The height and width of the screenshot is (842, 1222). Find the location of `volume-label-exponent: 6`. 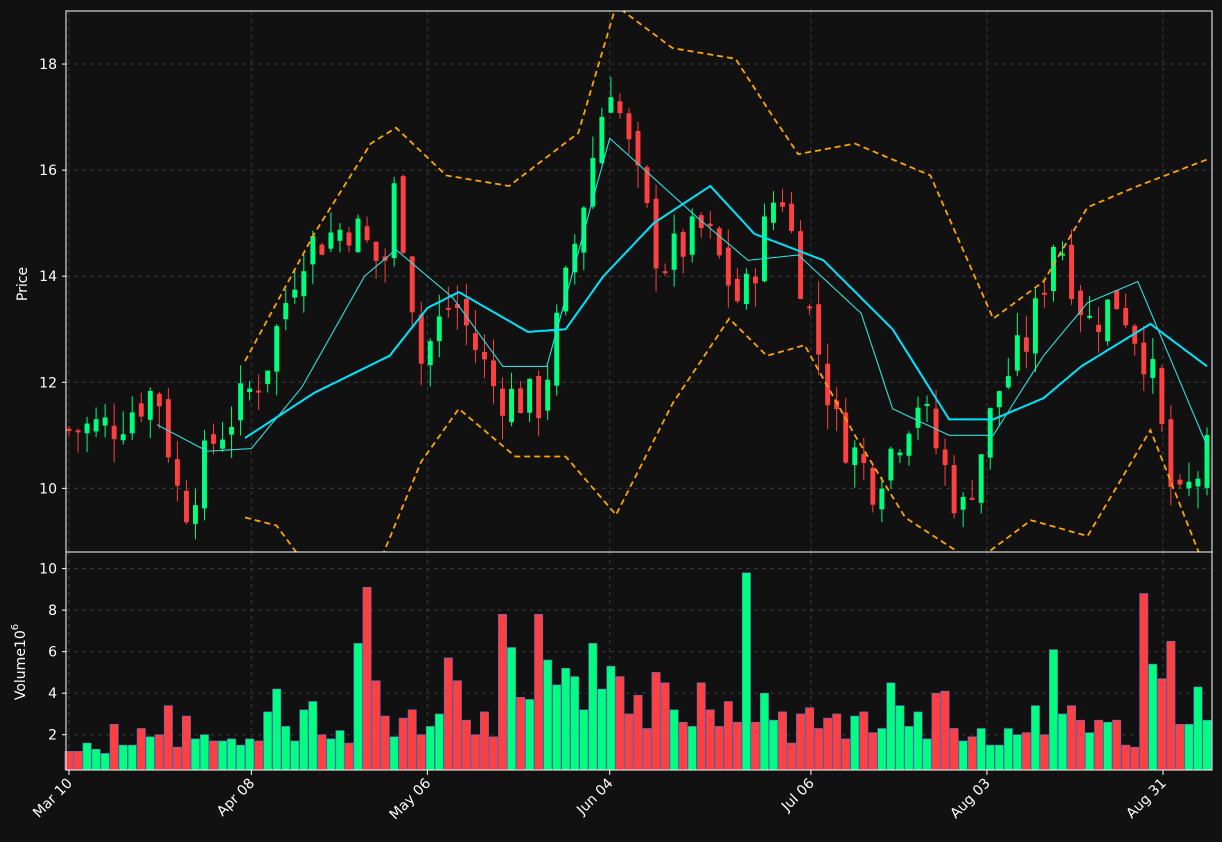

volume-label-exponent: 6 is located at coordinates (15, 627).